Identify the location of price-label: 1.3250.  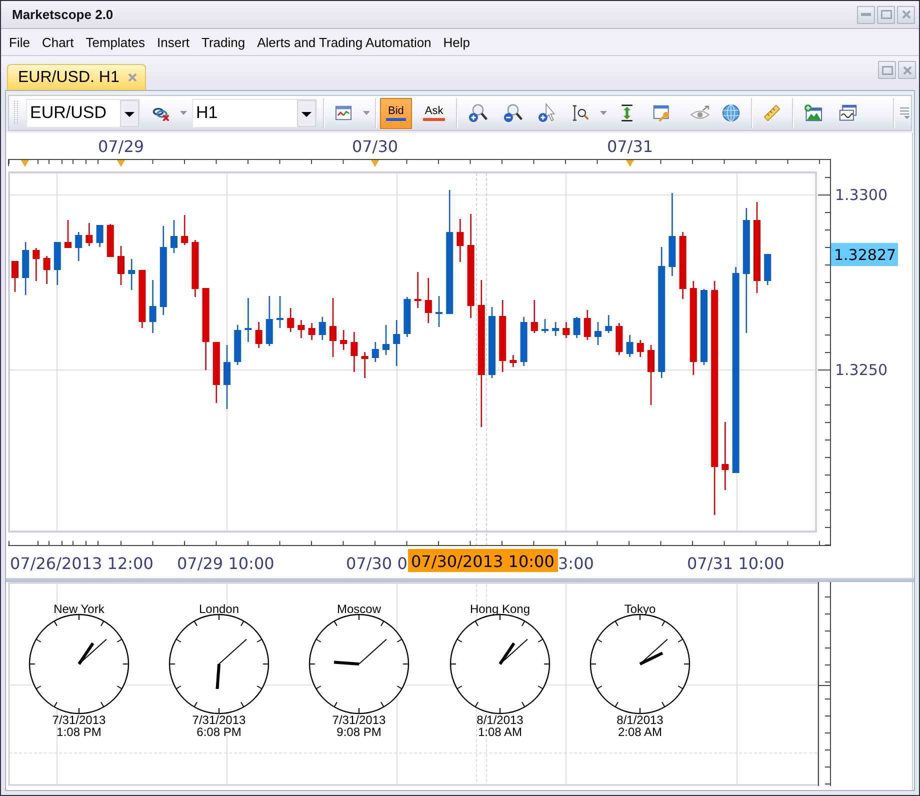
(861, 370).